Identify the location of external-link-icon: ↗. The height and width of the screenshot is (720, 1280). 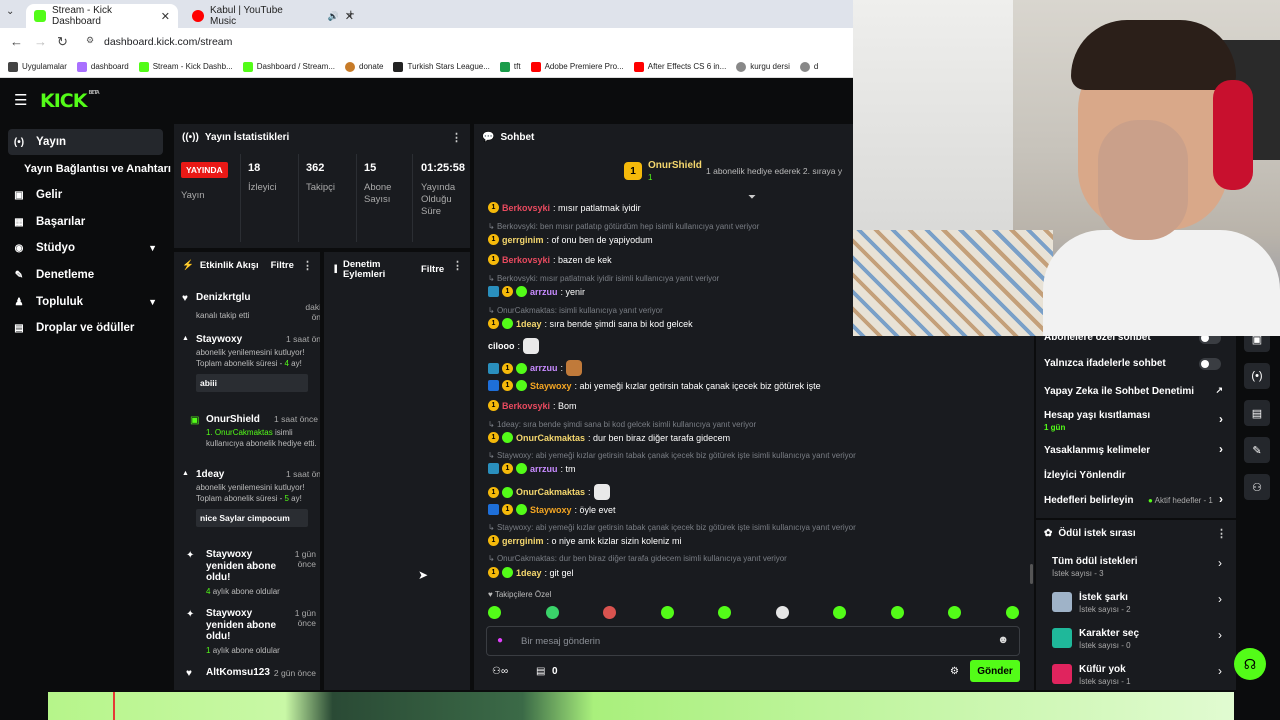
(1219, 390).